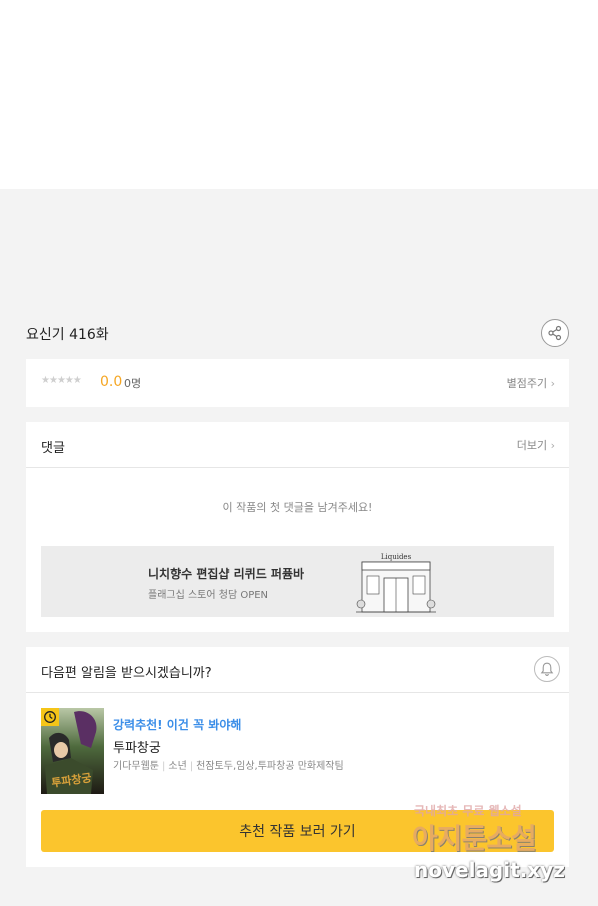 This screenshot has width=598, height=906. I want to click on clock-icon, so click(50, 717).